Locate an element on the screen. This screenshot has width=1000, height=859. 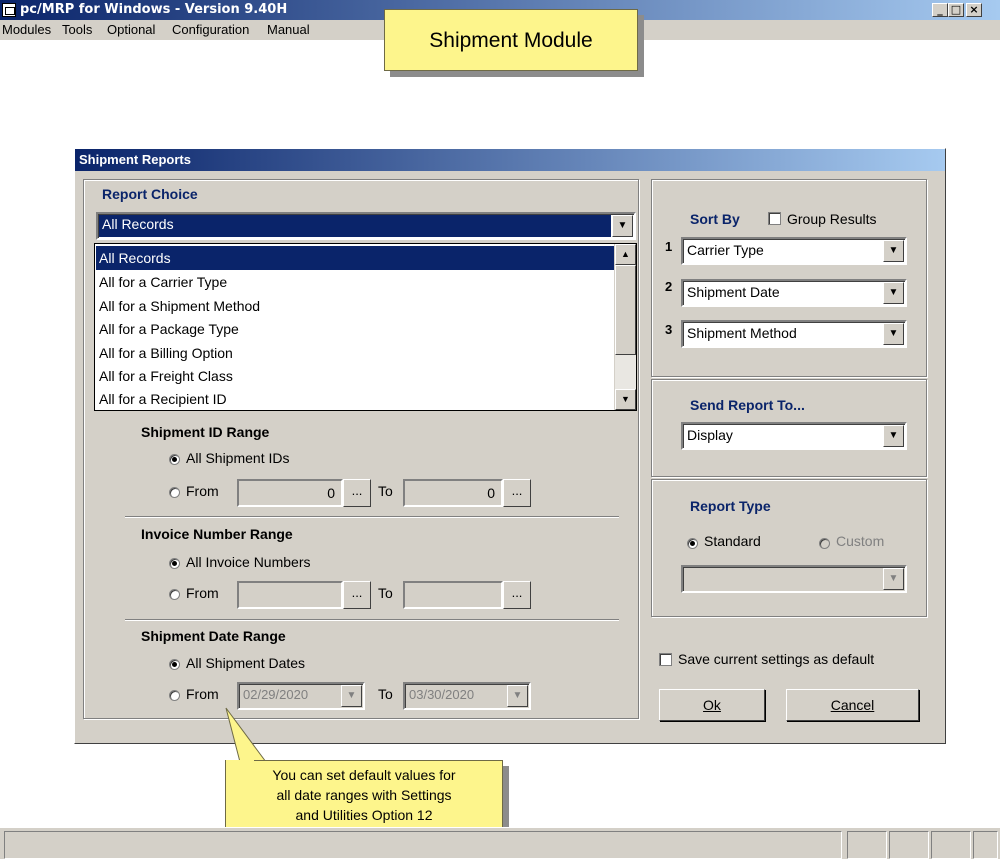
menu-modules: Modules is located at coordinates (26, 30).